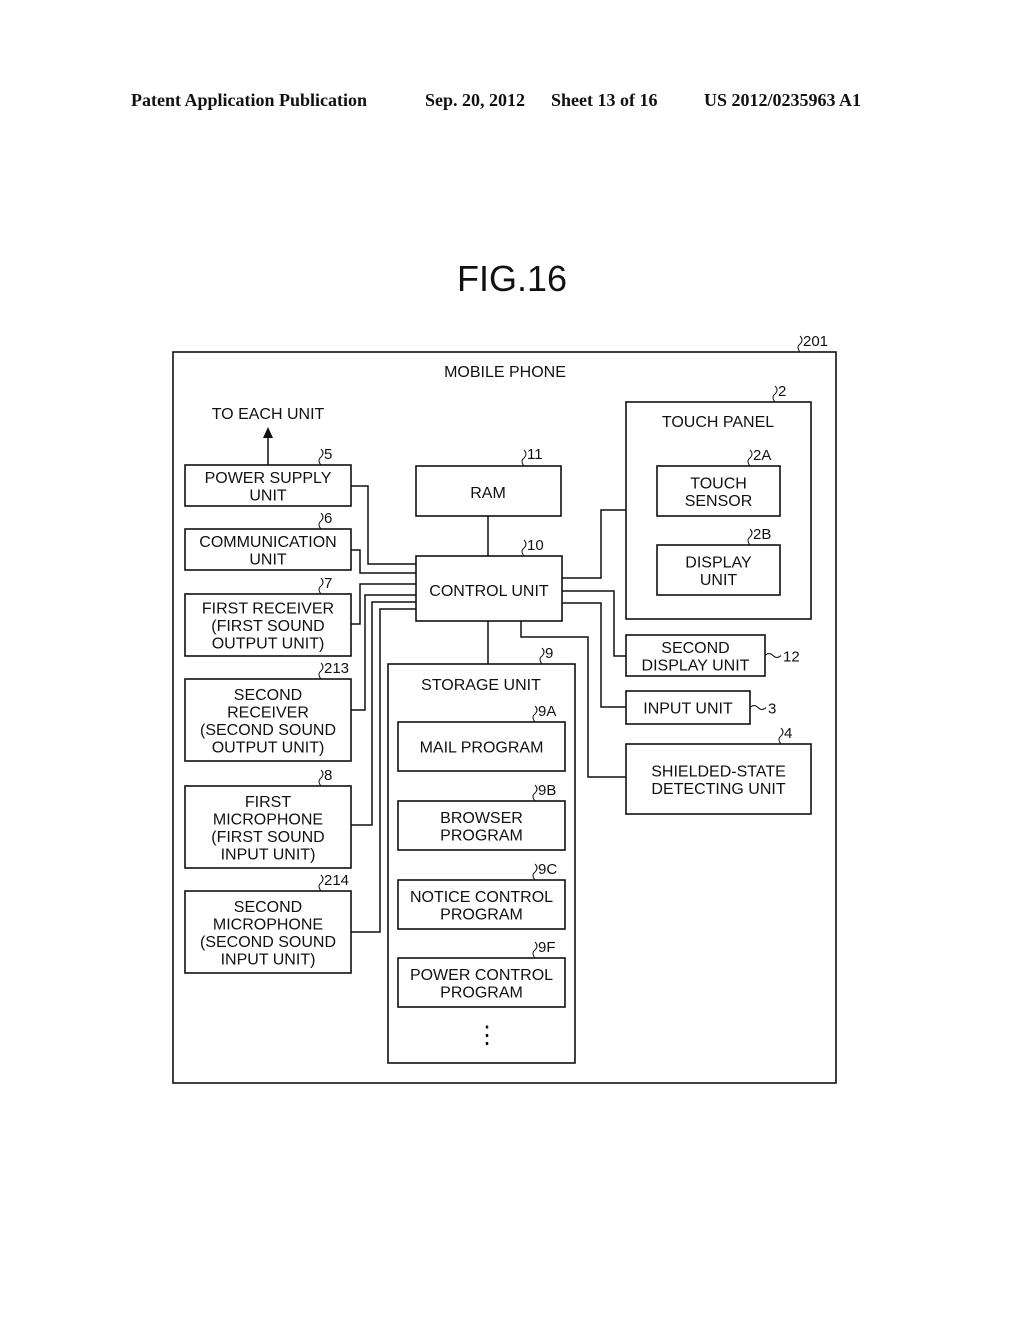  I want to click on unit-recv2-label-line: RECEIVER, so click(268, 712).